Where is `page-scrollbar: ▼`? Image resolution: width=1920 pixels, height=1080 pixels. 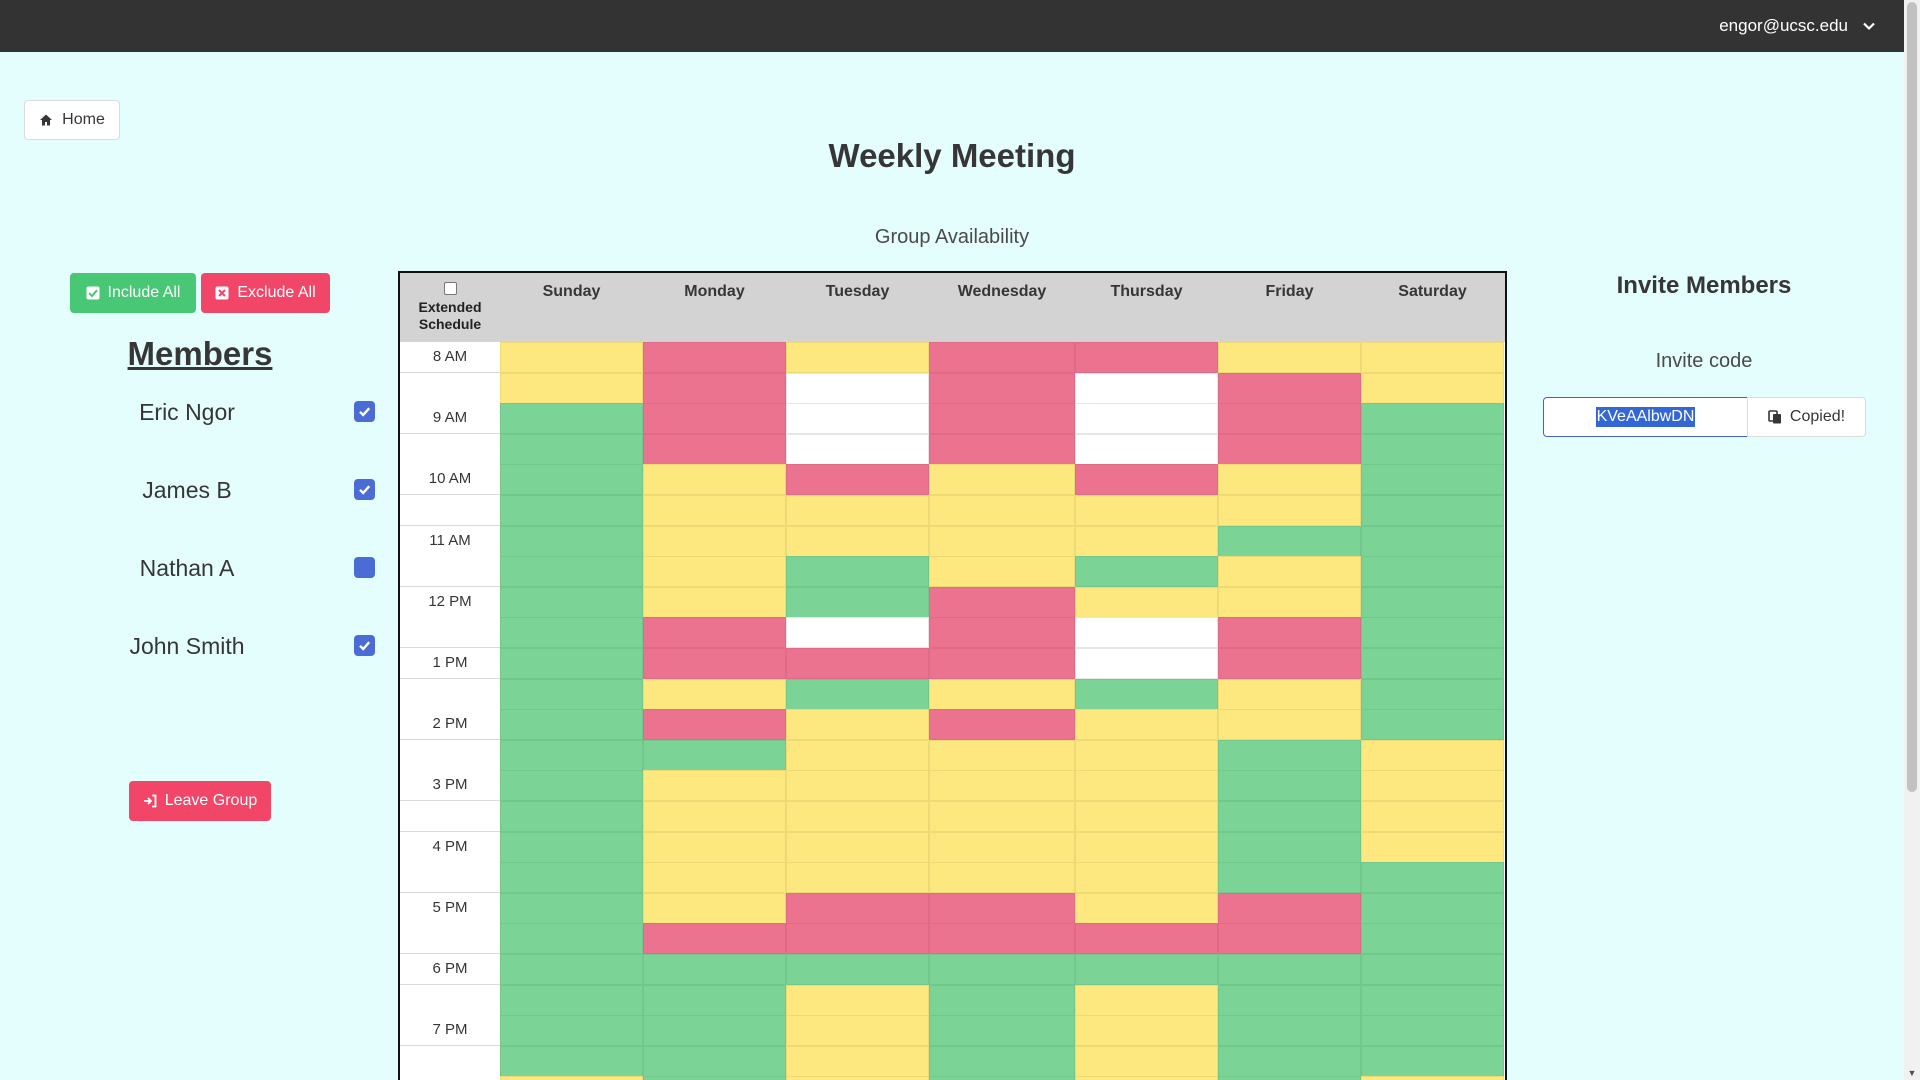 page-scrollbar: ▼ is located at coordinates (1912, 540).